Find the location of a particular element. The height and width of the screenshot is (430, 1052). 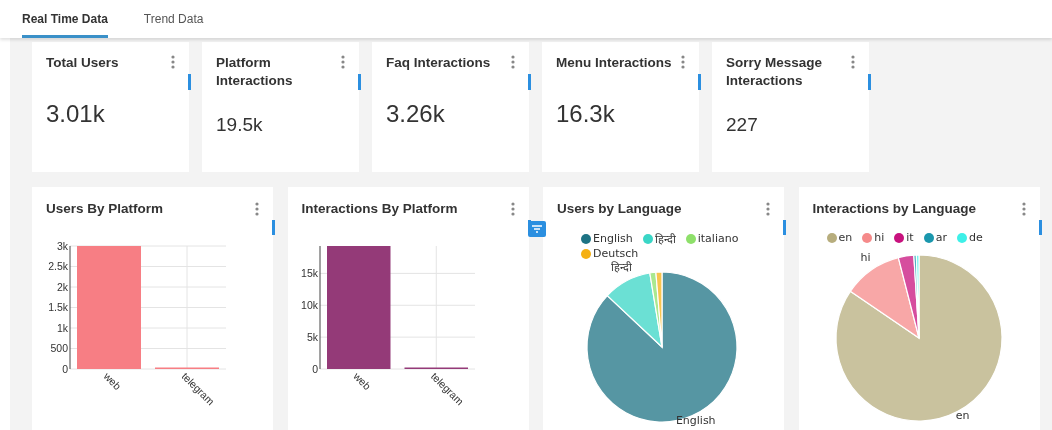

stat-value: 3.26k is located at coordinates (415, 114).